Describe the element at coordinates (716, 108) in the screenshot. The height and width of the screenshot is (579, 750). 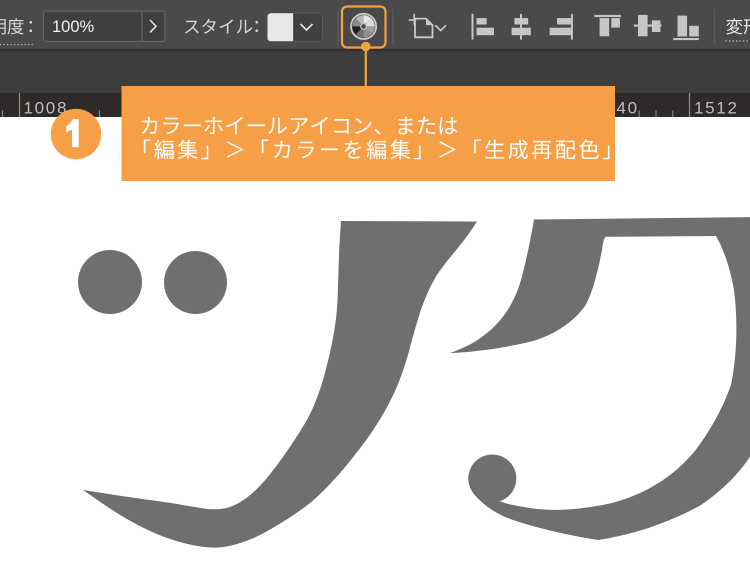
I see `svg-text: 1512` at that location.